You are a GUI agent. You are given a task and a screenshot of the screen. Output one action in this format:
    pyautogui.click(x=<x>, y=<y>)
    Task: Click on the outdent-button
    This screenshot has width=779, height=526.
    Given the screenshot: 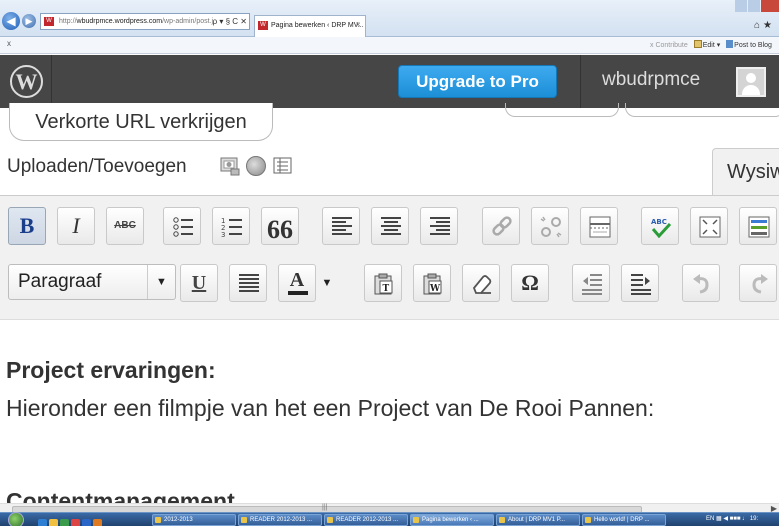 What is the action you would take?
    pyautogui.click(x=591, y=283)
    